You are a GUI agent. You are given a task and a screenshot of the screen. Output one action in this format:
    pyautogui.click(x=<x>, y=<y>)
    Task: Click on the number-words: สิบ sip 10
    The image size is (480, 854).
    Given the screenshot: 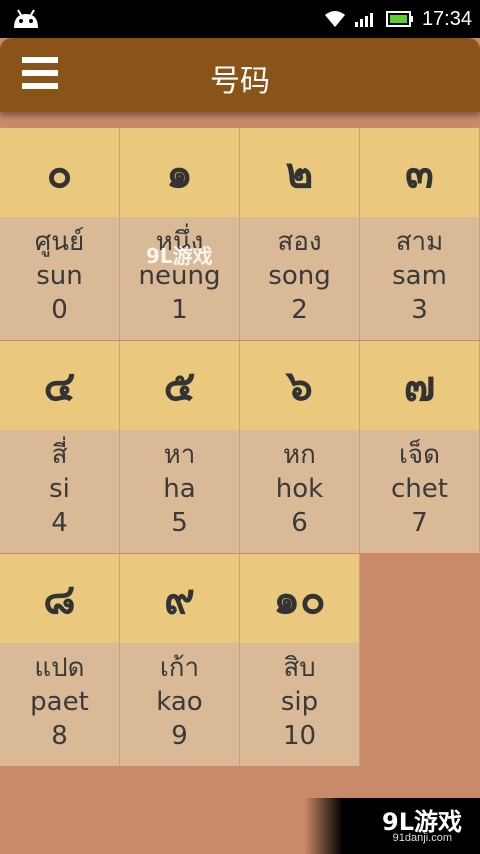 What is the action you would take?
    pyautogui.click(x=299, y=704)
    